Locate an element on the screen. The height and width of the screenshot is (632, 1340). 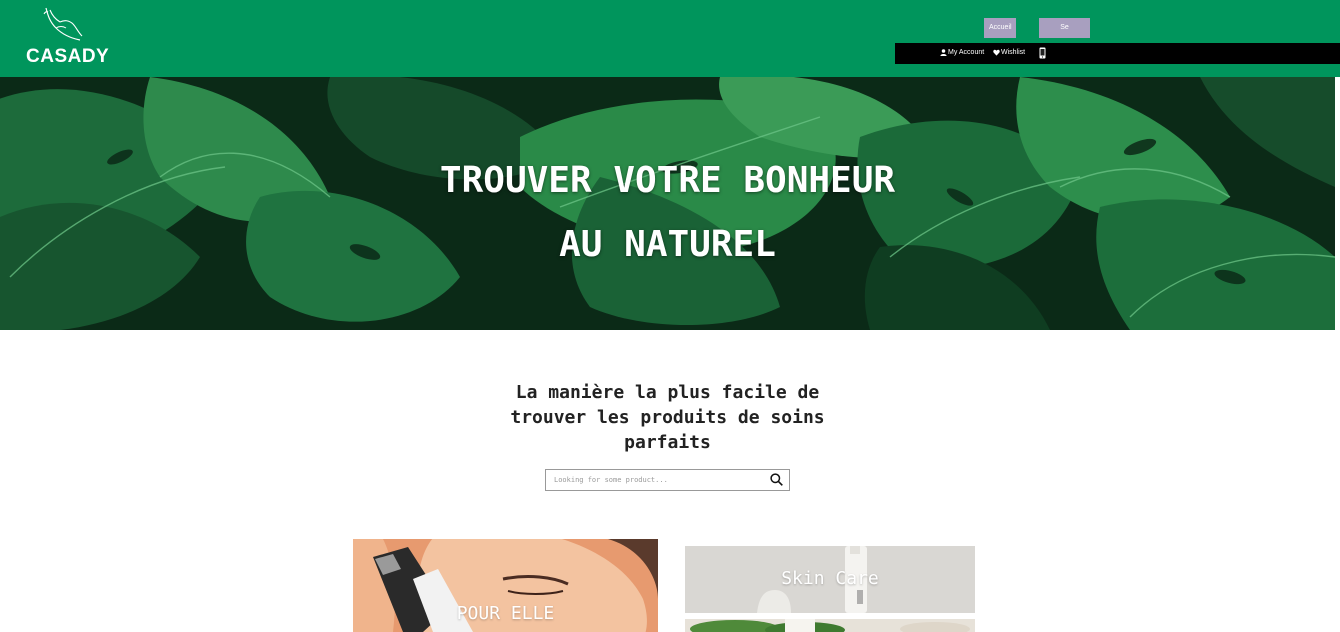
product-search-box is located at coordinates (667, 480).